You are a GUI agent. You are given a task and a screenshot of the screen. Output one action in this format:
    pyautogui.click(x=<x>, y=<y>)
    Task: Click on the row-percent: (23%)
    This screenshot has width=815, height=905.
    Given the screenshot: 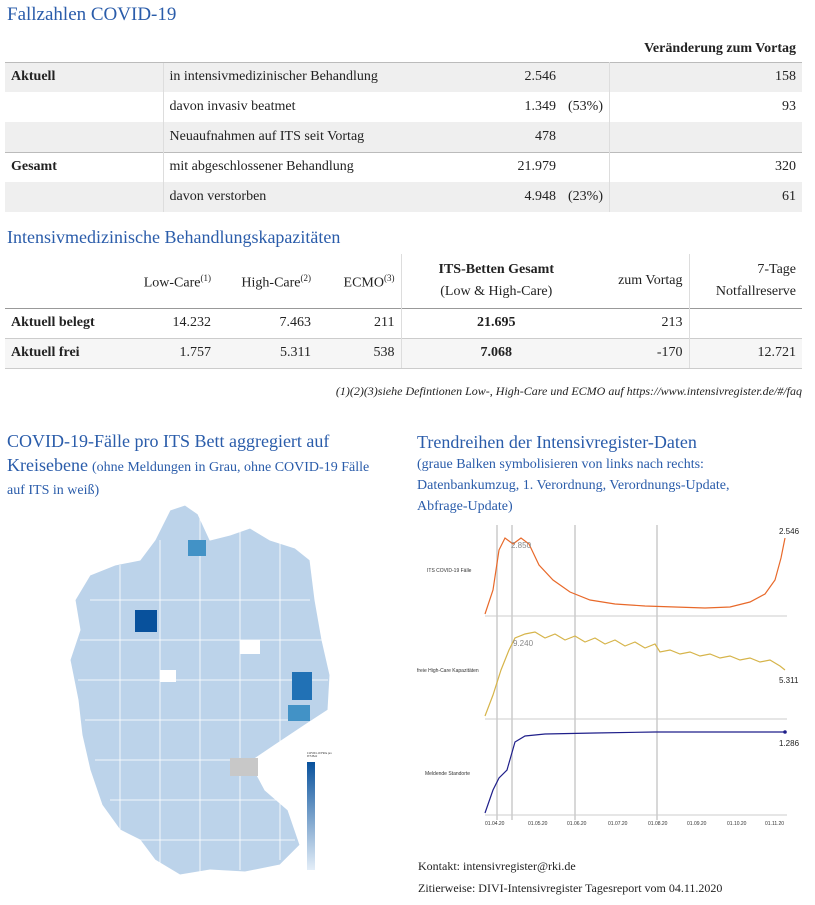 What is the action you would take?
    pyautogui.click(x=586, y=197)
    